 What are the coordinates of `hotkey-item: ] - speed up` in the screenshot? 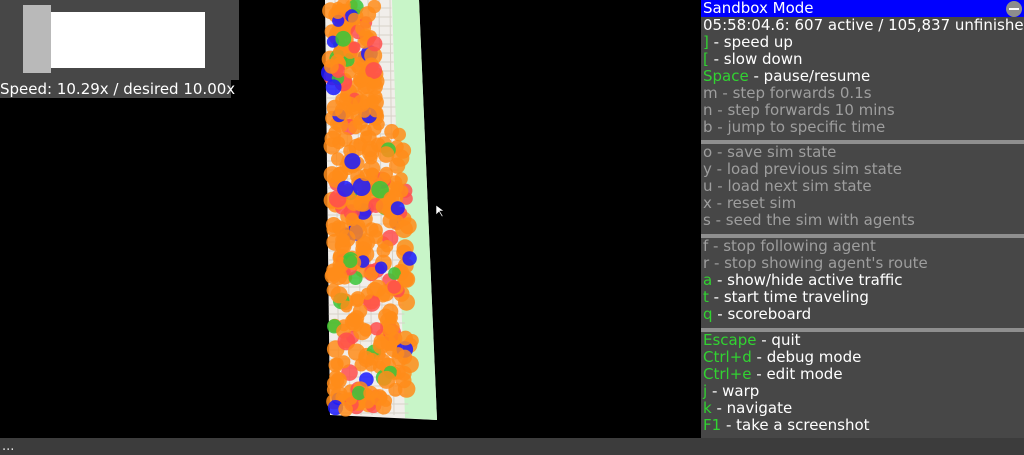 It's located at (748, 42).